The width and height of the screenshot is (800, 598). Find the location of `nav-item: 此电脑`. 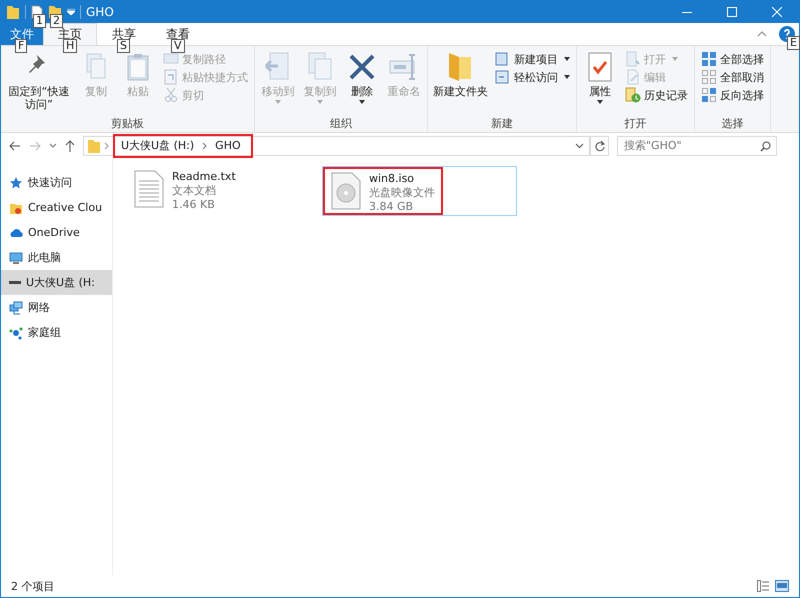

nav-item: 此电脑 is located at coordinates (56, 257).